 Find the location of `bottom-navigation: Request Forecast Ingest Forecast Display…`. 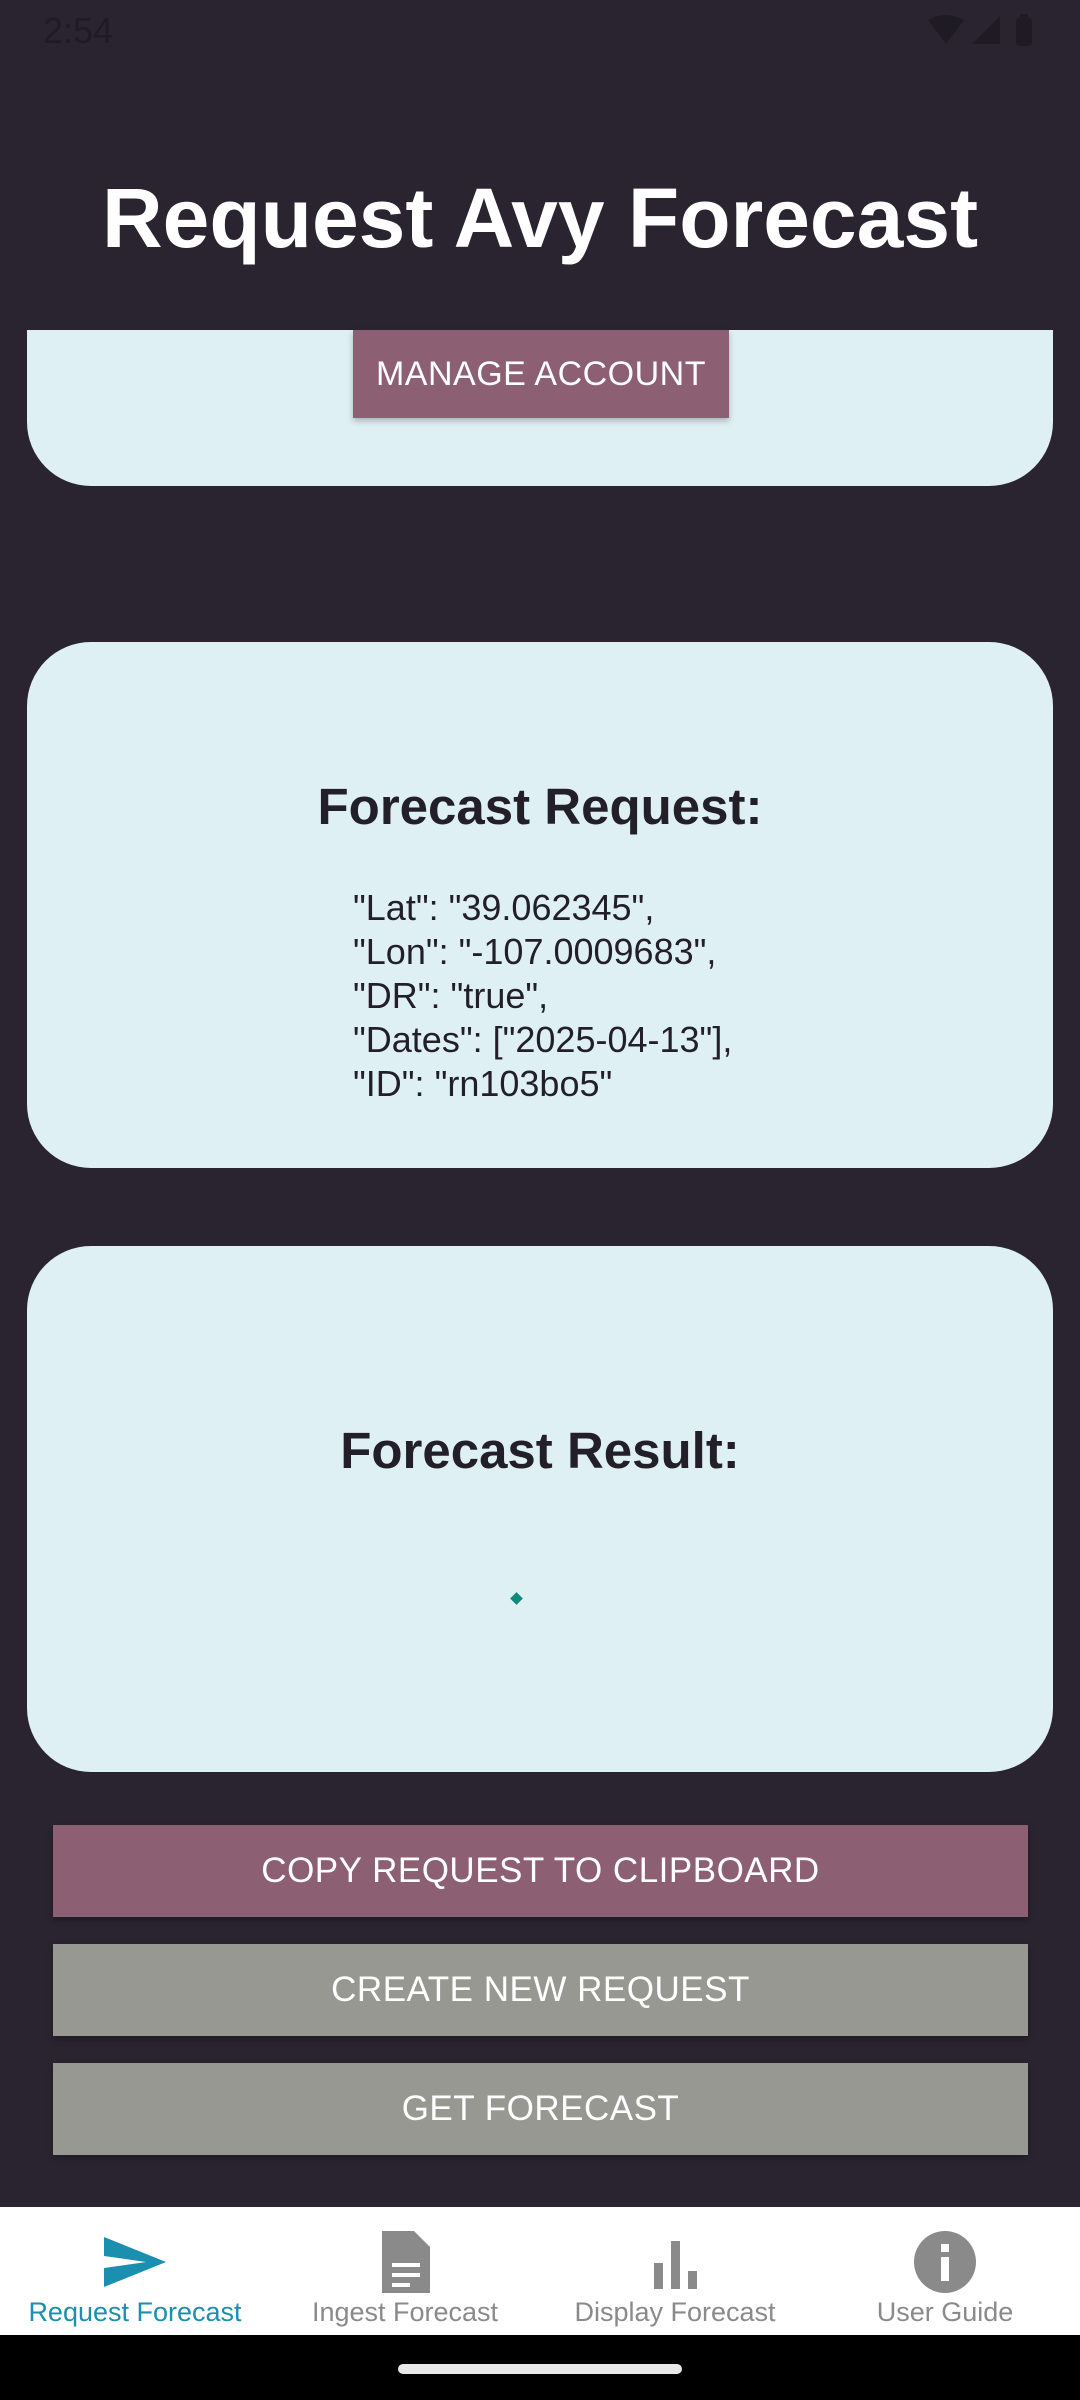

bottom-navigation: Request Forecast Ingest Forecast Display… is located at coordinates (540, 2271).